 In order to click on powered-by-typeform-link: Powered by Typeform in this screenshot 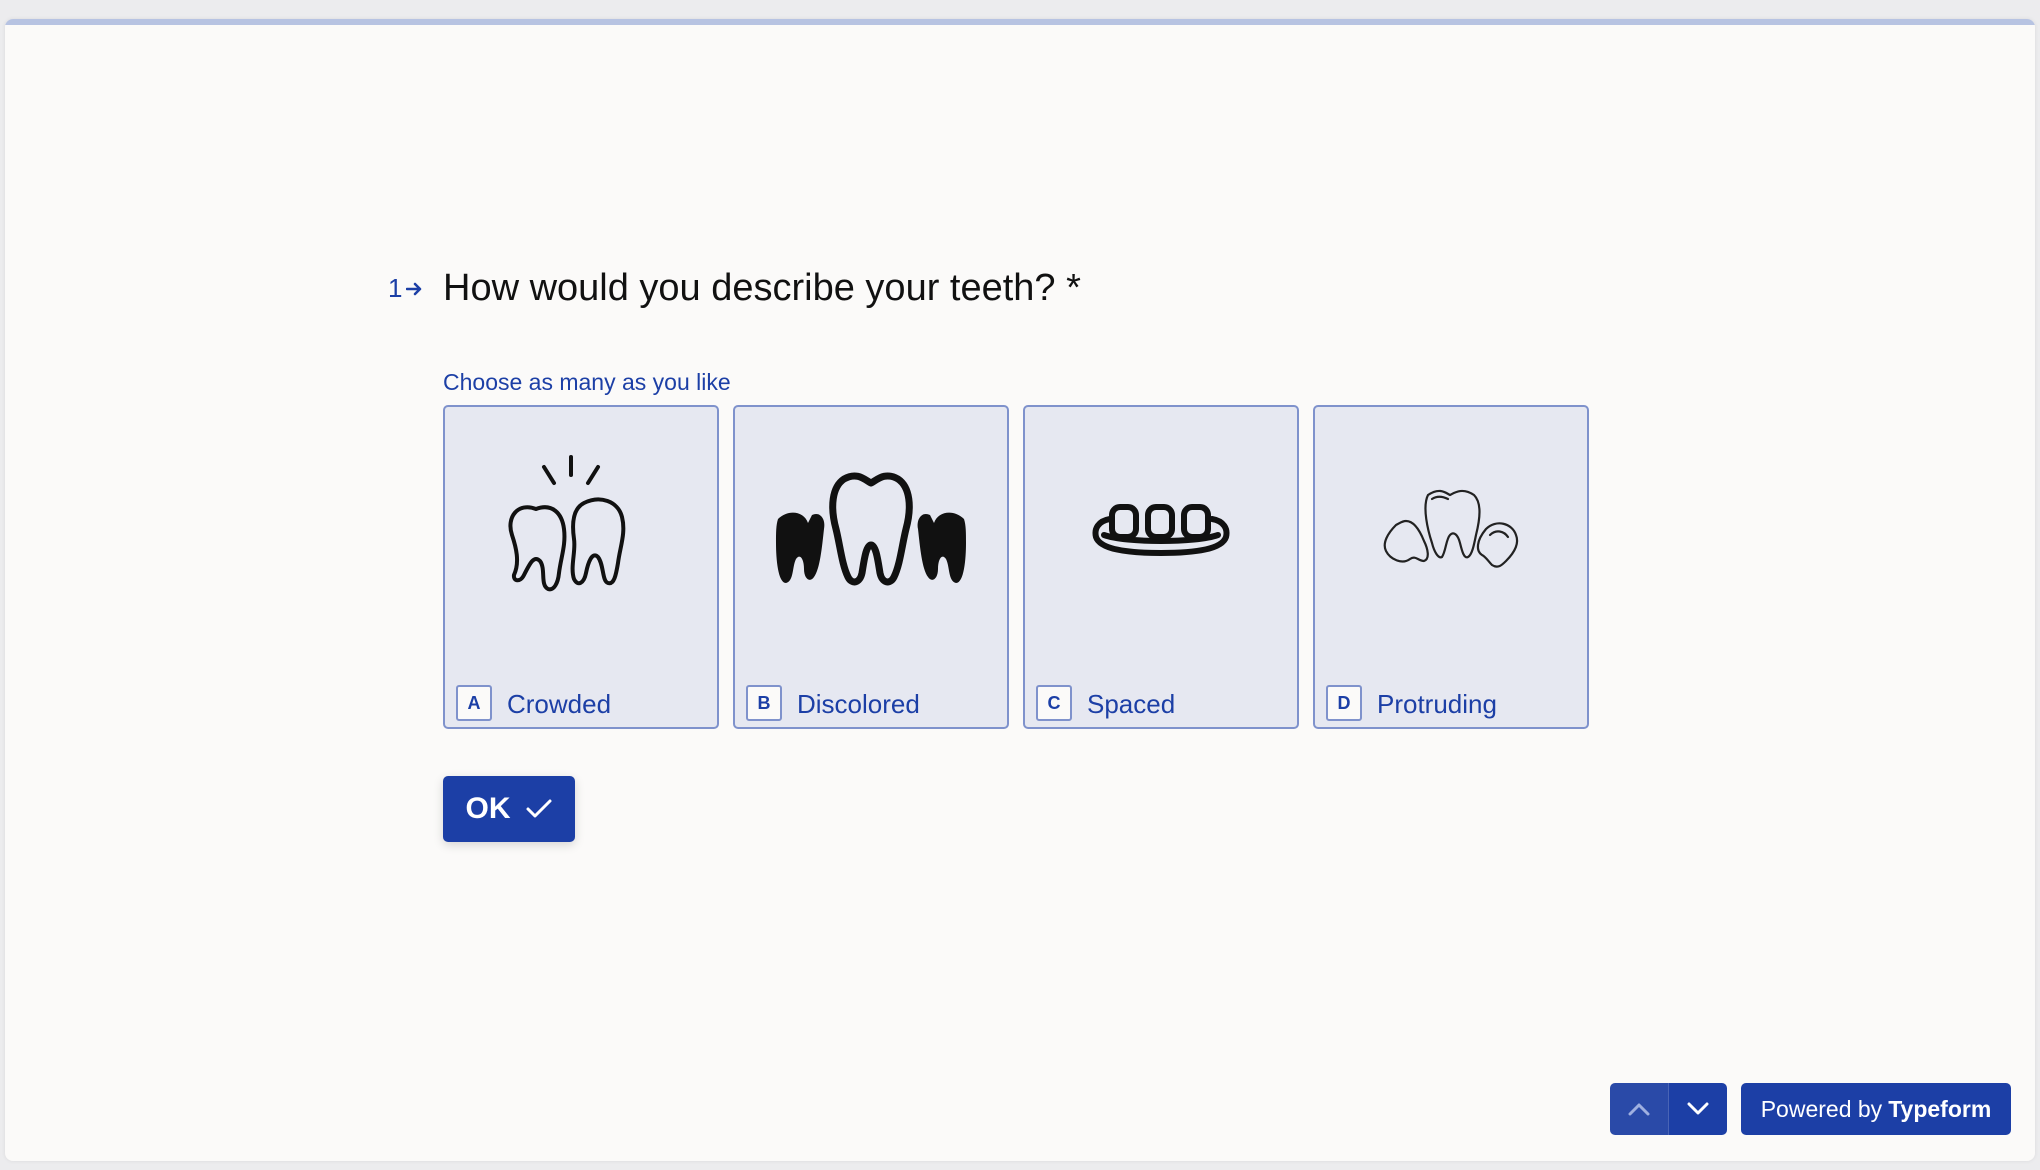, I will do `click(1876, 1109)`.